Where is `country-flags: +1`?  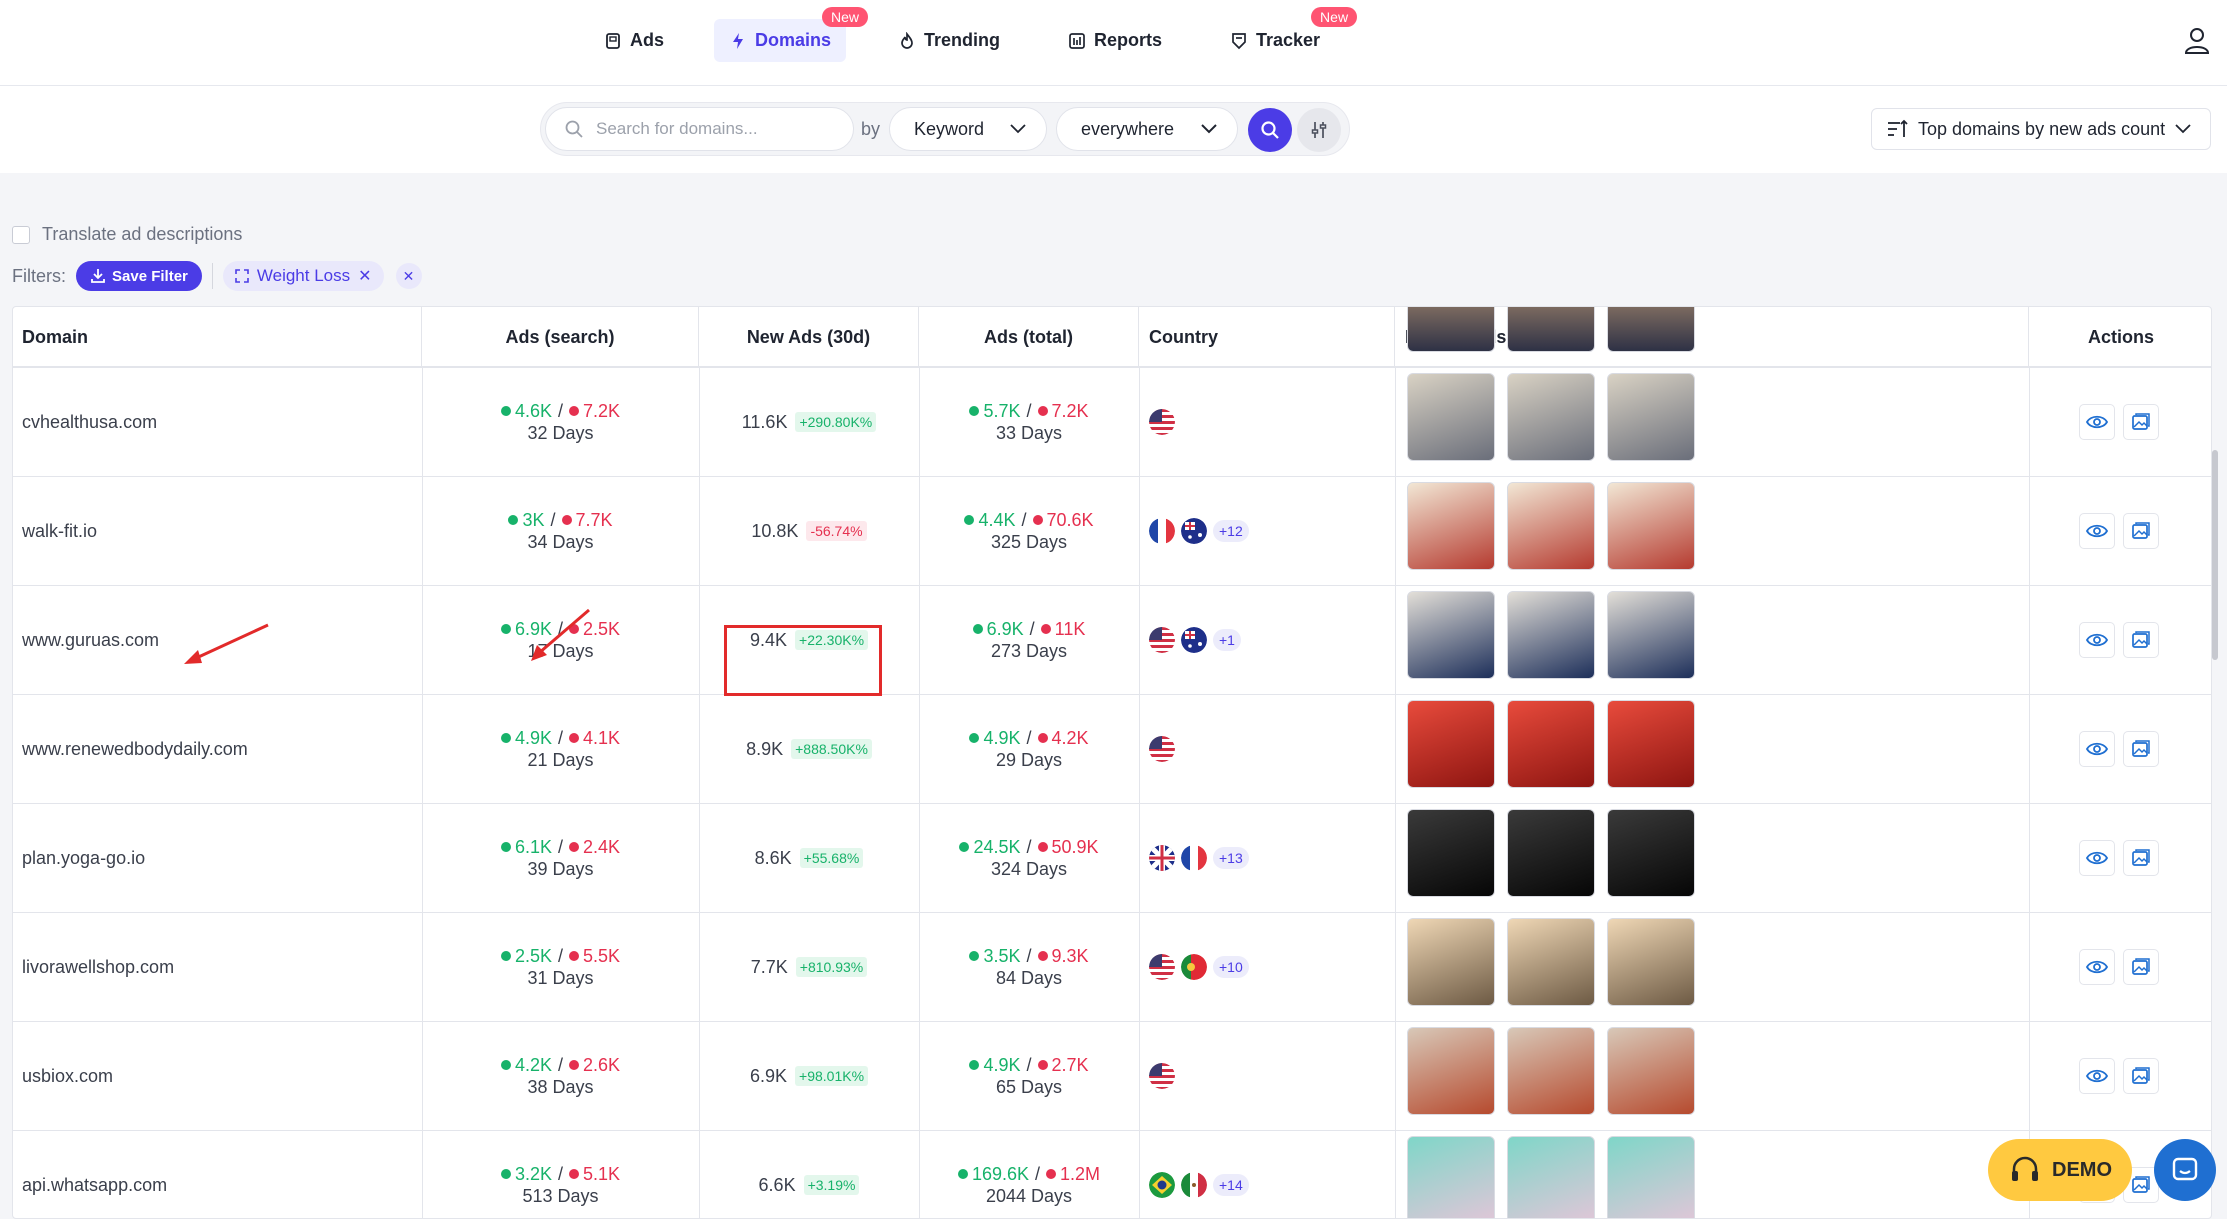
country-flags: +1 is located at coordinates (1195, 640).